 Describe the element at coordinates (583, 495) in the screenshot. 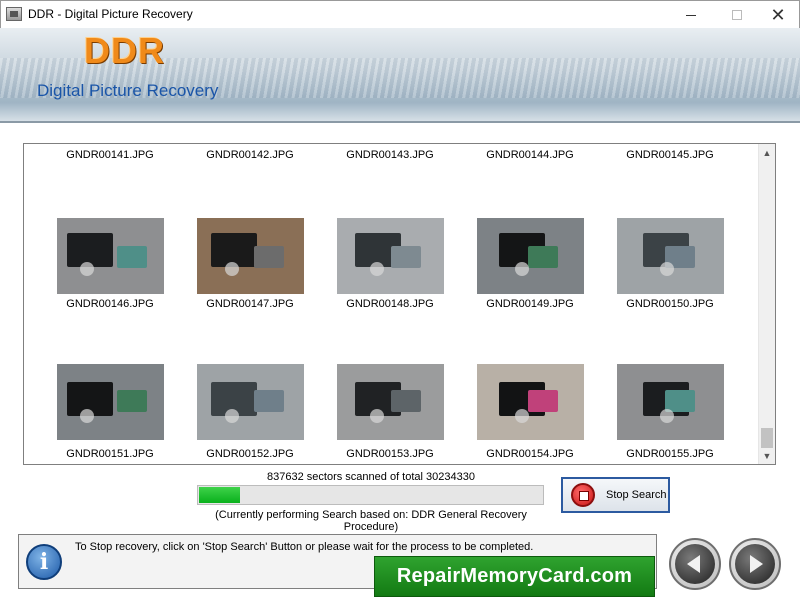

I see `stop-icon` at that location.